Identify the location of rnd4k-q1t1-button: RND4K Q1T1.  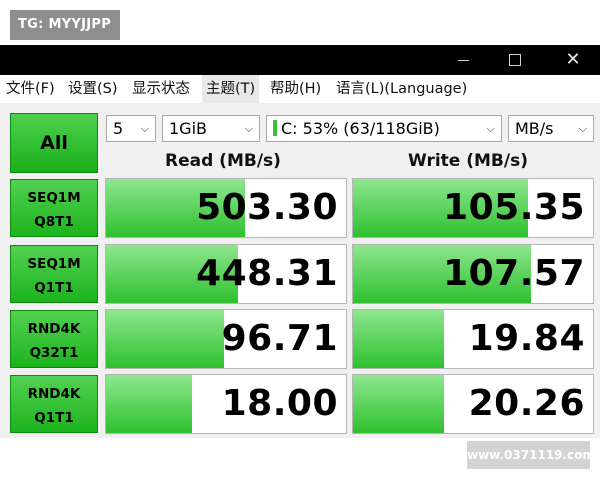
(54, 404).